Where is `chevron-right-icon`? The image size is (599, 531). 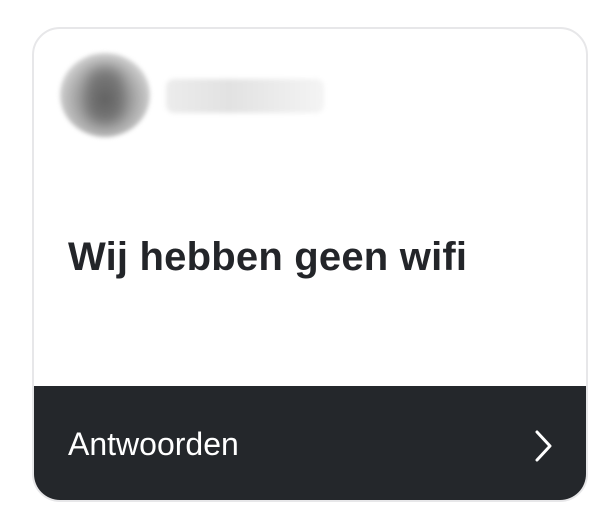 chevron-right-icon is located at coordinates (543, 446).